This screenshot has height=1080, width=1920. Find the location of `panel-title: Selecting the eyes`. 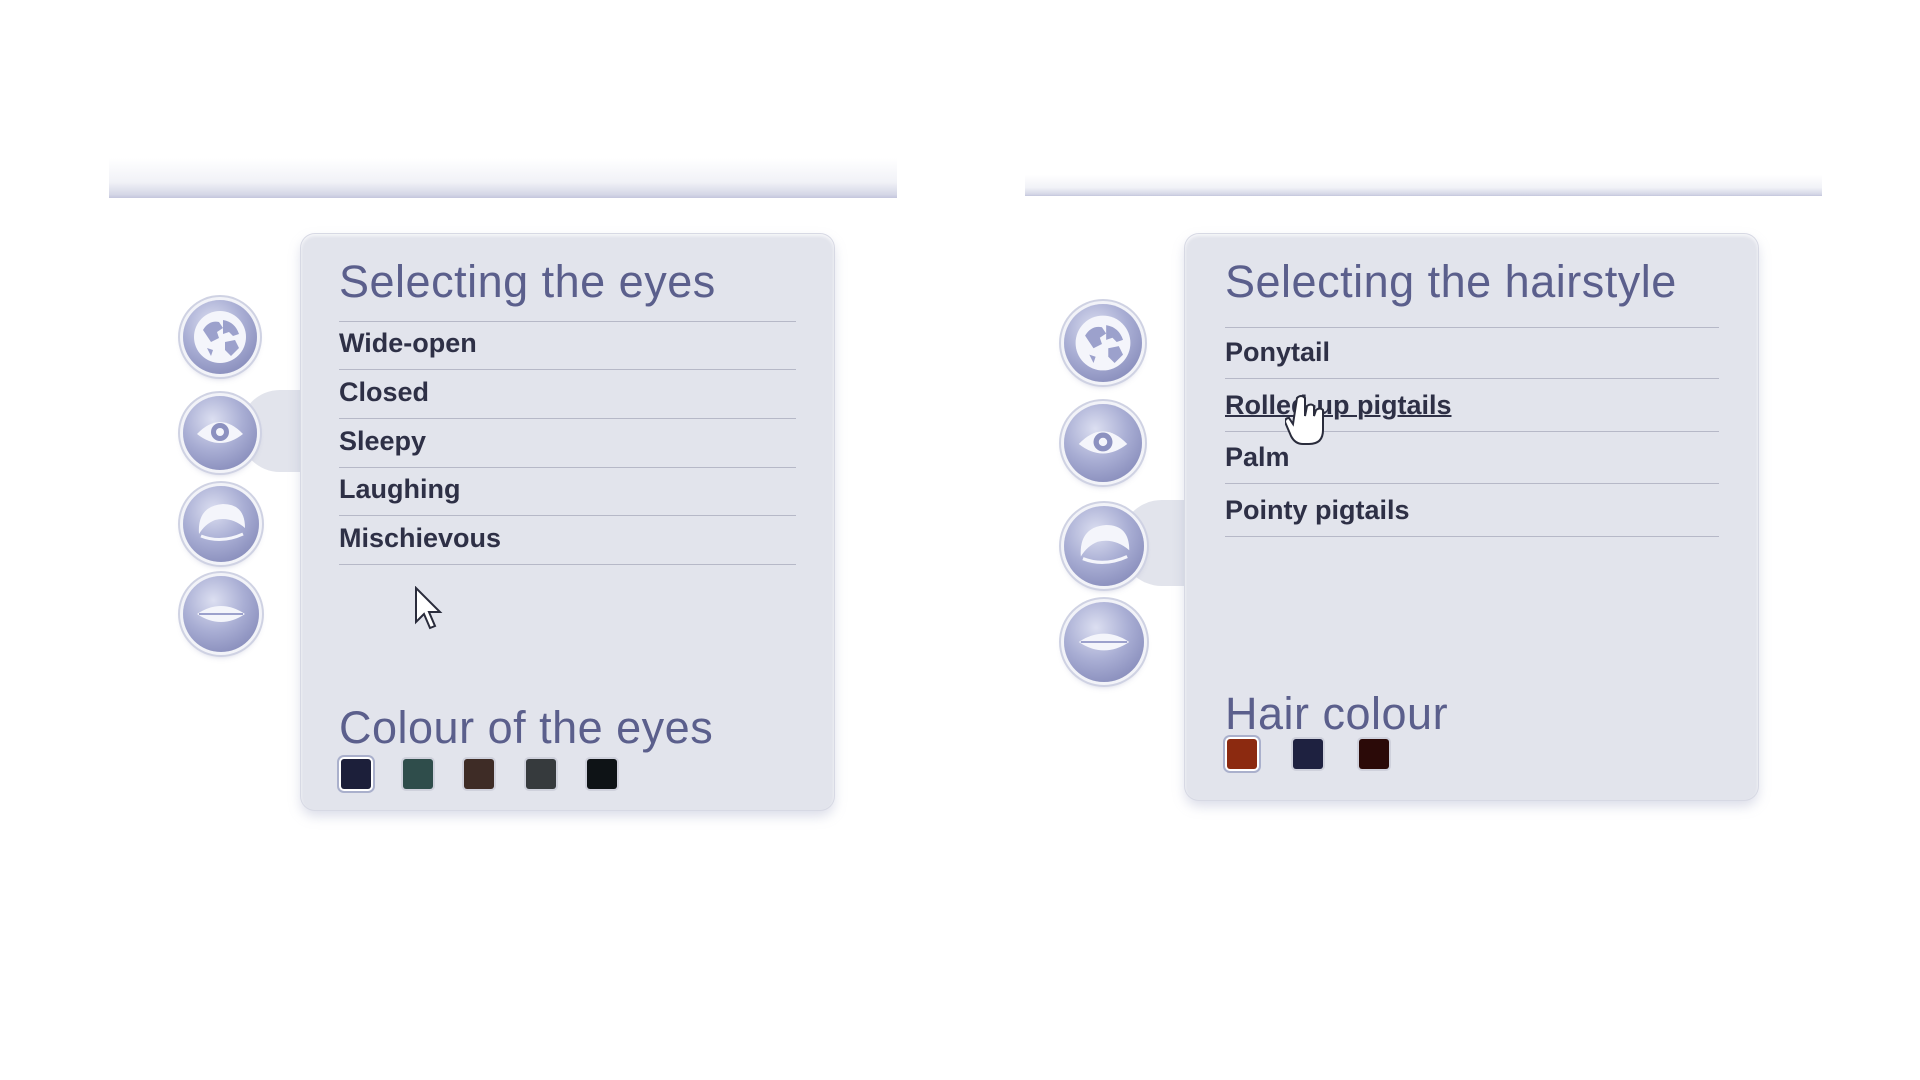

panel-title: Selecting the eyes is located at coordinates (527, 281).